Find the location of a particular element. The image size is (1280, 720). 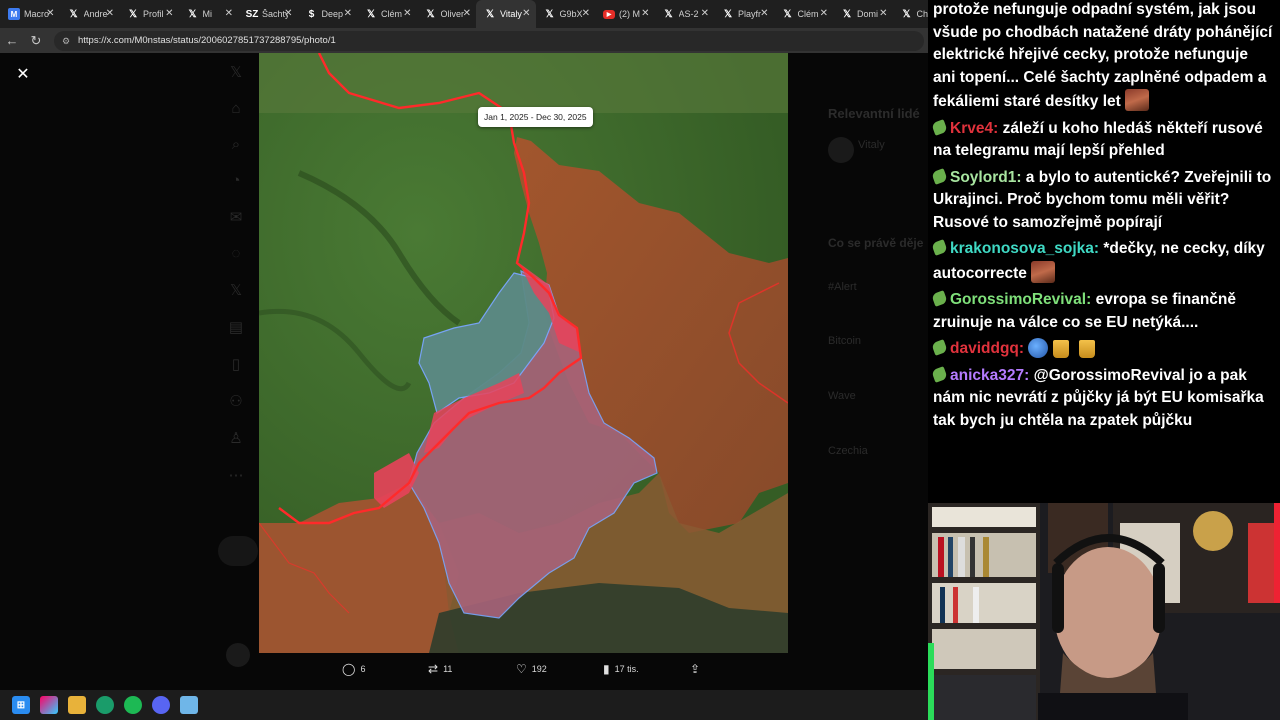

communities-icon: ⚇ is located at coordinates (236, 401).